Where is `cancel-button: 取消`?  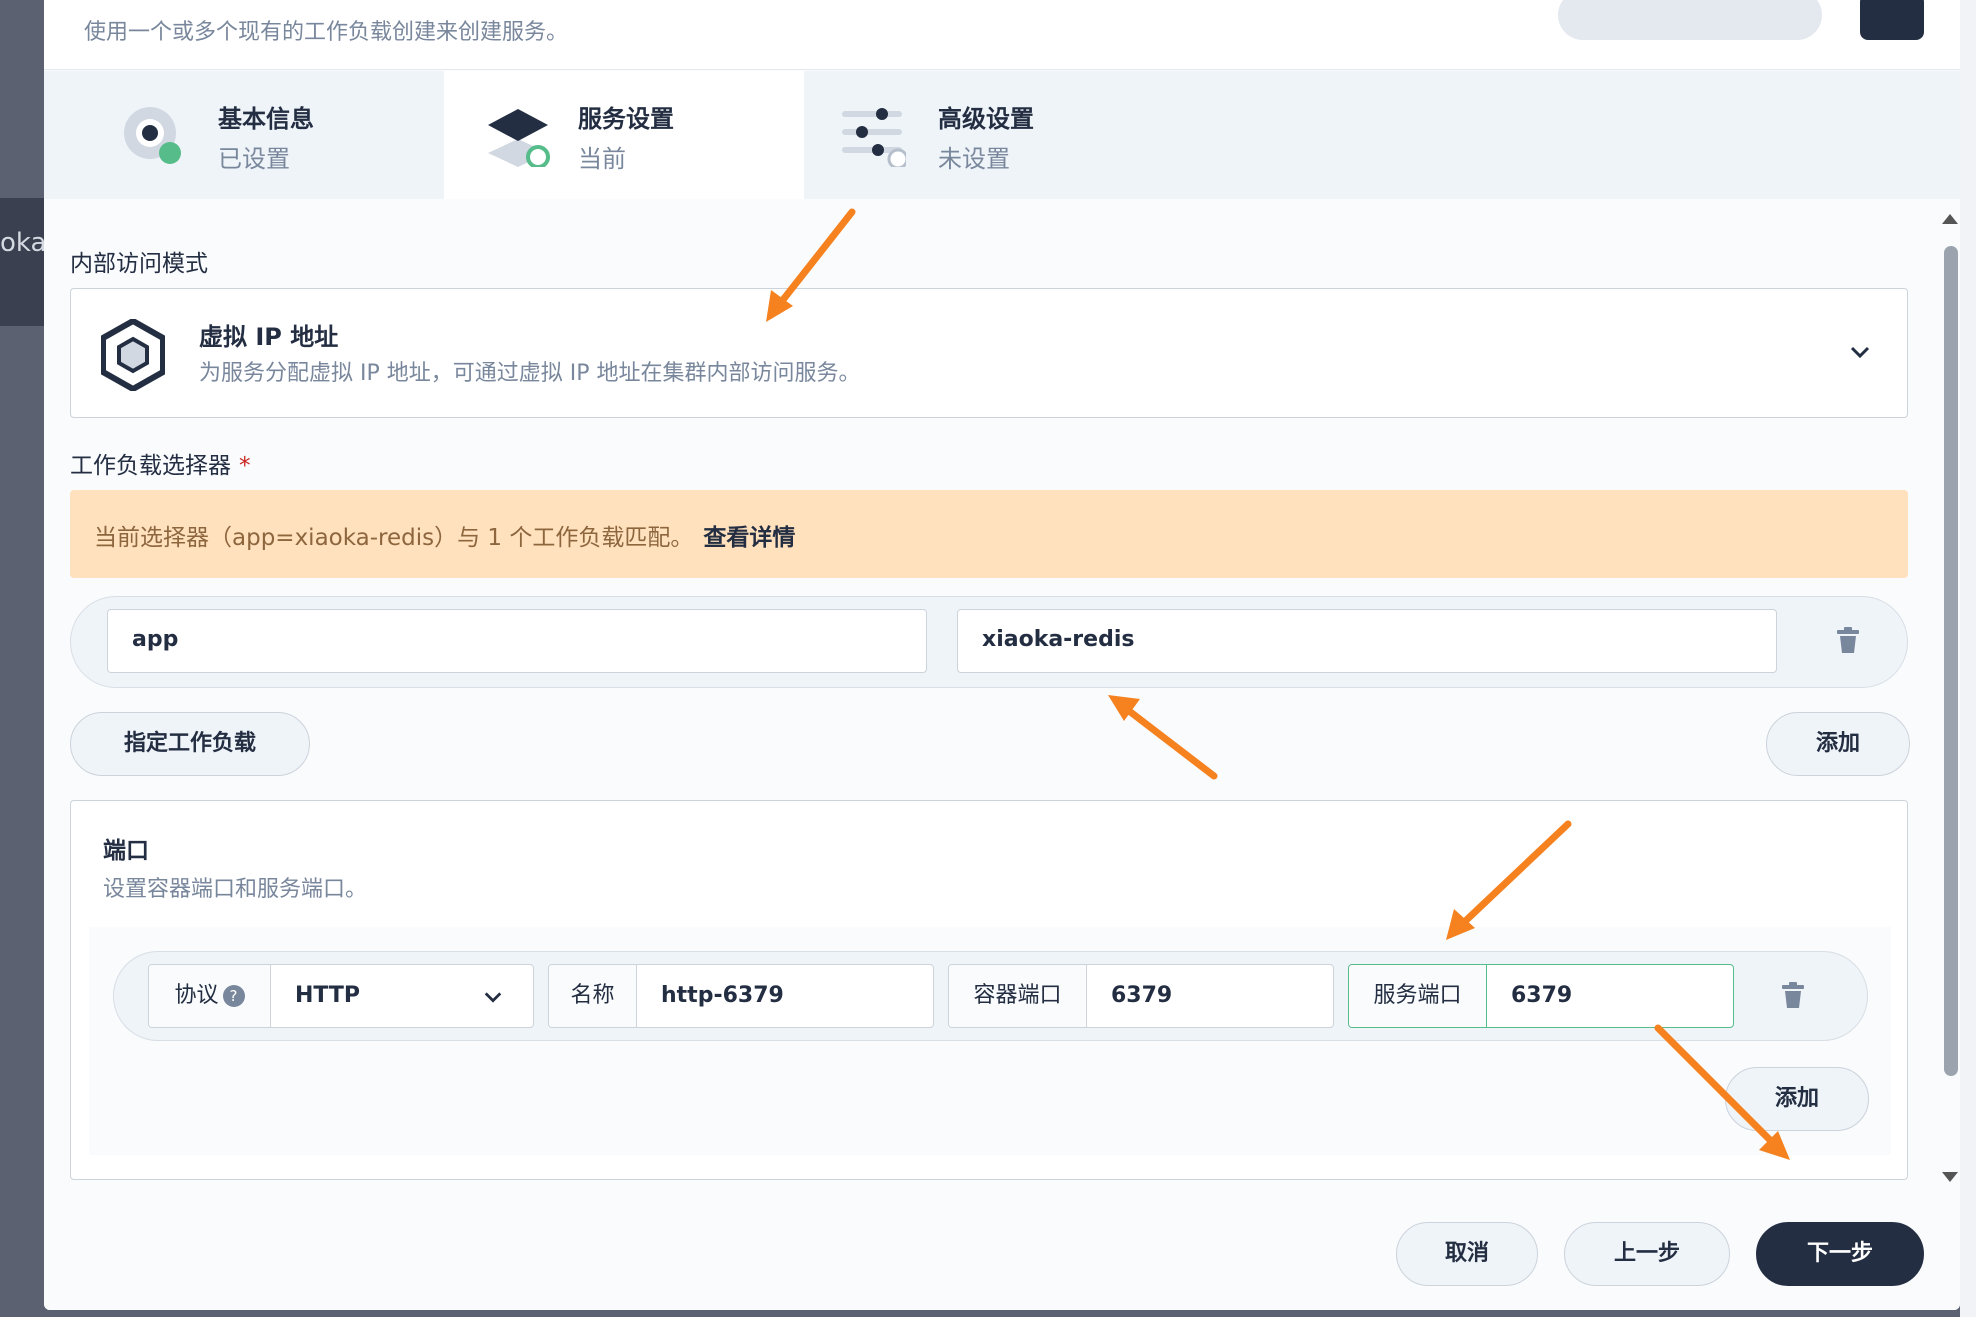 cancel-button: 取消 is located at coordinates (1467, 1254).